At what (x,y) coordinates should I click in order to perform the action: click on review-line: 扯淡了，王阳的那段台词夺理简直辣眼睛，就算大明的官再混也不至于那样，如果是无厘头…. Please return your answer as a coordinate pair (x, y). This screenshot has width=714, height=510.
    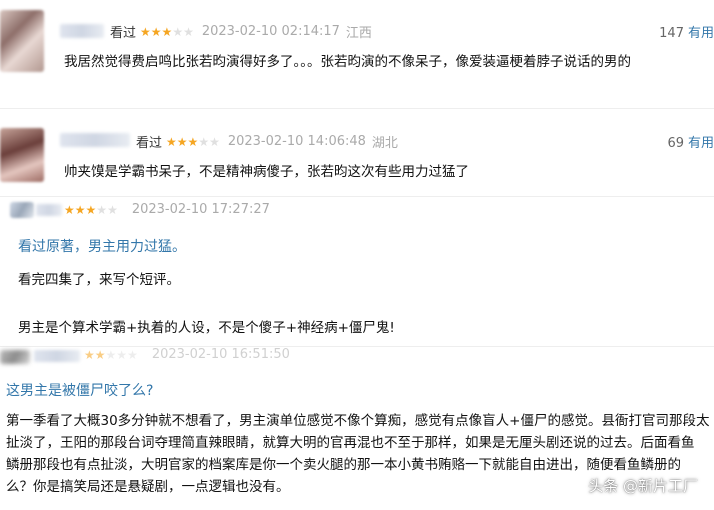
    Looking at the image, I should click on (350, 443).